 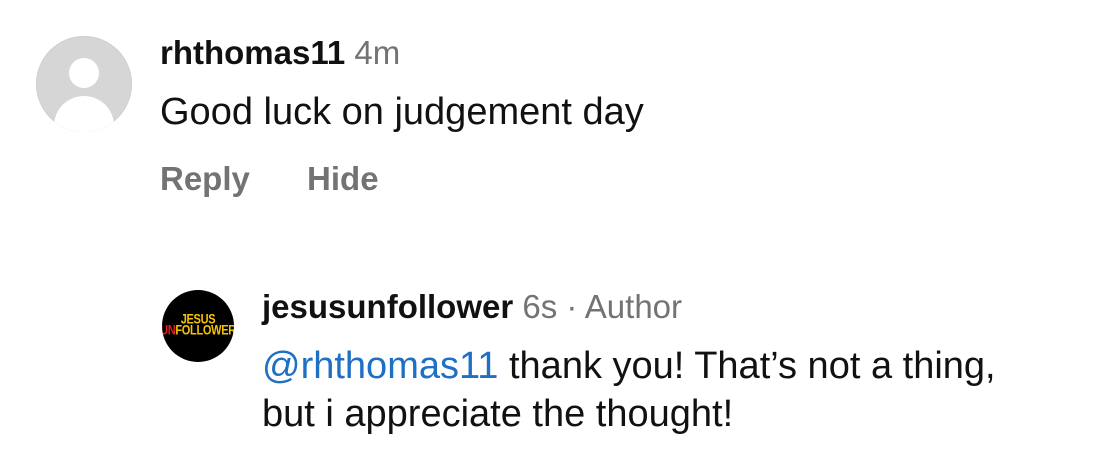 What do you see at coordinates (343, 178) in the screenshot?
I see `hide-button: Hide` at bounding box center [343, 178].